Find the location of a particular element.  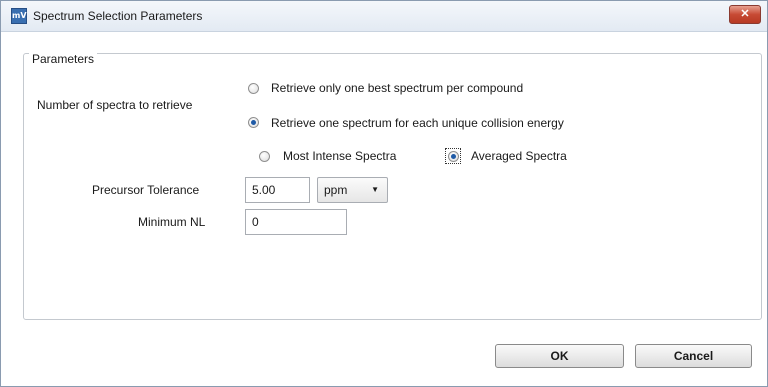

close-icon: ✕ is located at coordinates (745, 14).